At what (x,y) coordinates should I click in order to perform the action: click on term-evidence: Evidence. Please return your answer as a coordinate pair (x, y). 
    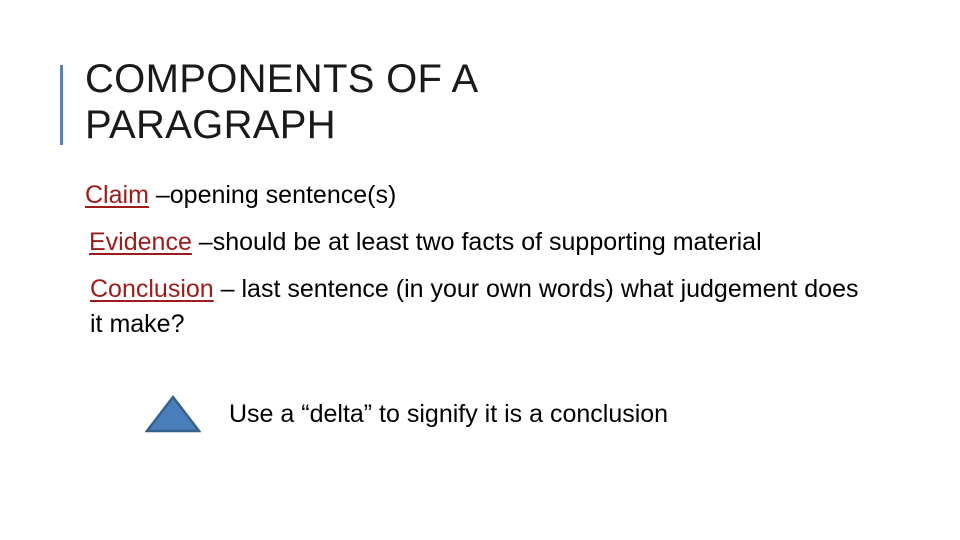
    Looking at the image, I should click on (140, 242).